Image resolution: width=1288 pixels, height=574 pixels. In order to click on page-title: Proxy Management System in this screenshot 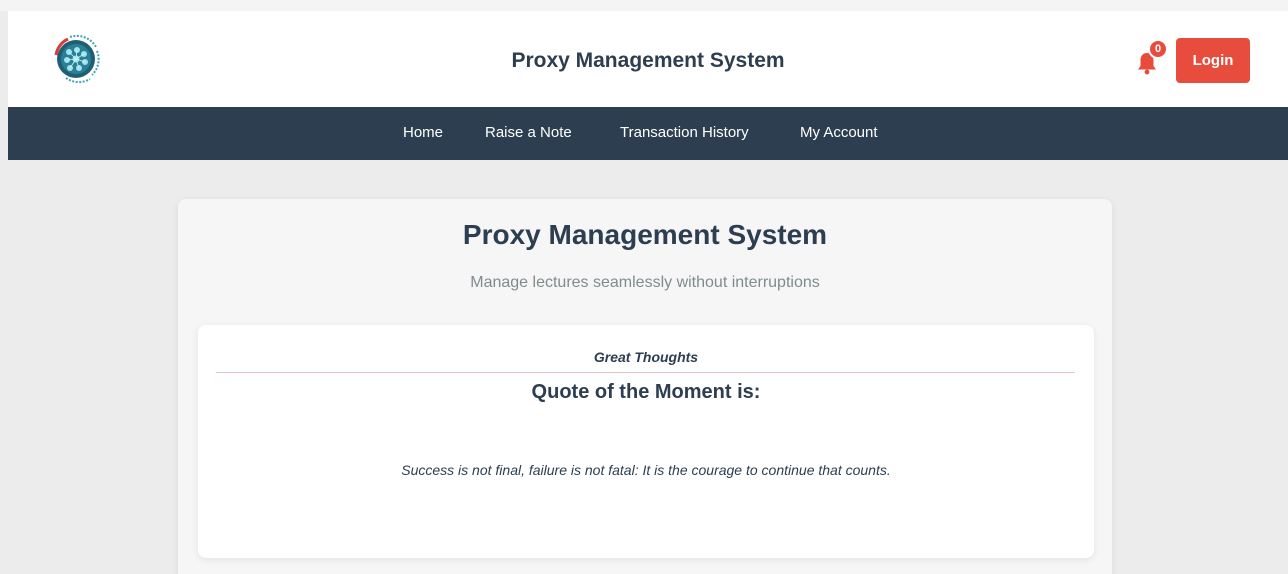, I will do `click(645, 234)`.